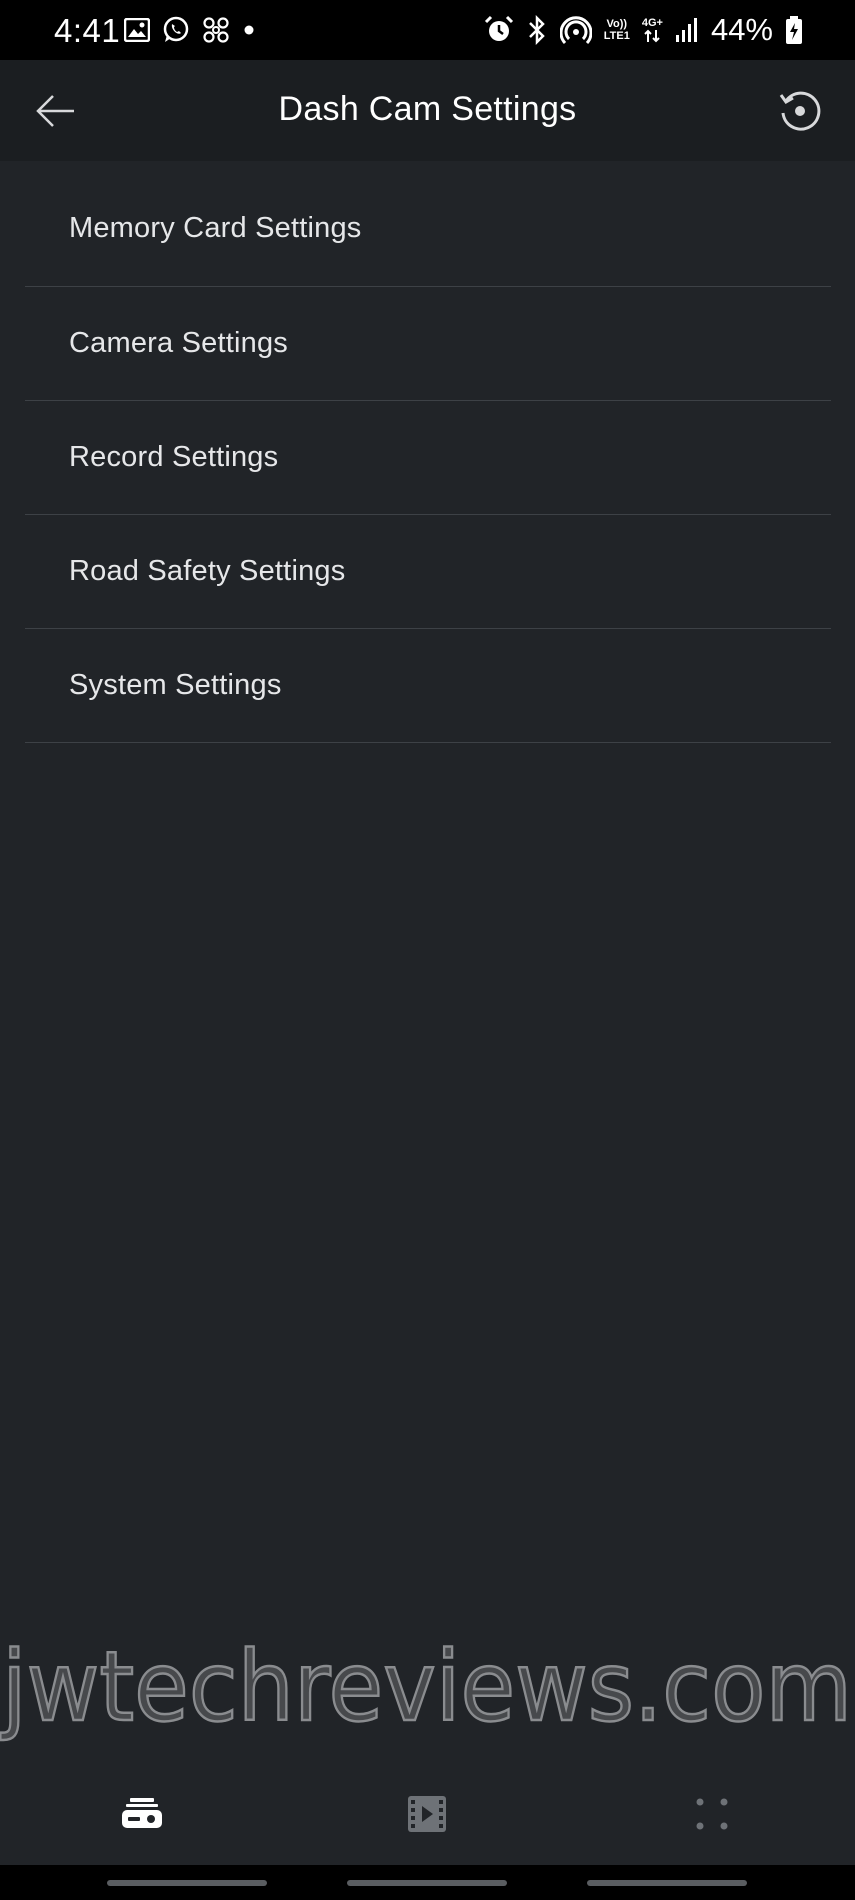  Describe the element at coordinates (249, 30) in the screenshot. I see `dot-icon` at that location.